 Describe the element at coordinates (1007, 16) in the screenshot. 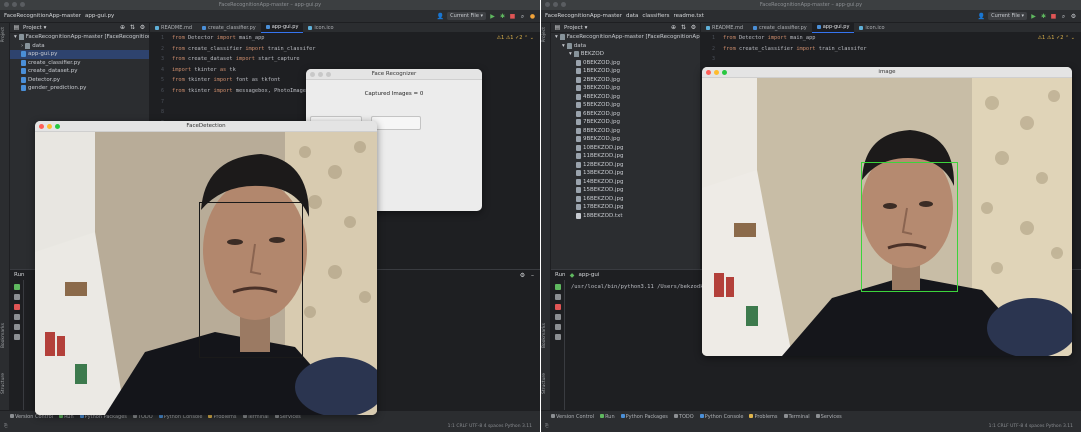

I see `run-config-select: Current File ▾` at that location.